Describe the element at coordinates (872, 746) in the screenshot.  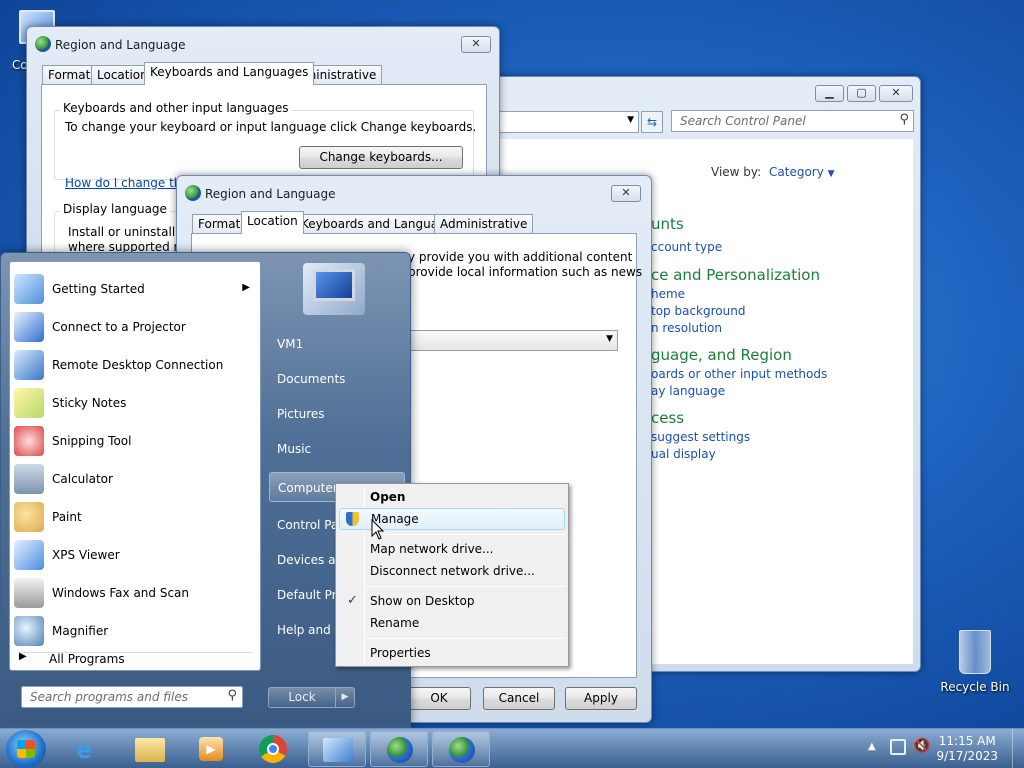
I see `show-hidden-icons-icon: ▲` at that location.